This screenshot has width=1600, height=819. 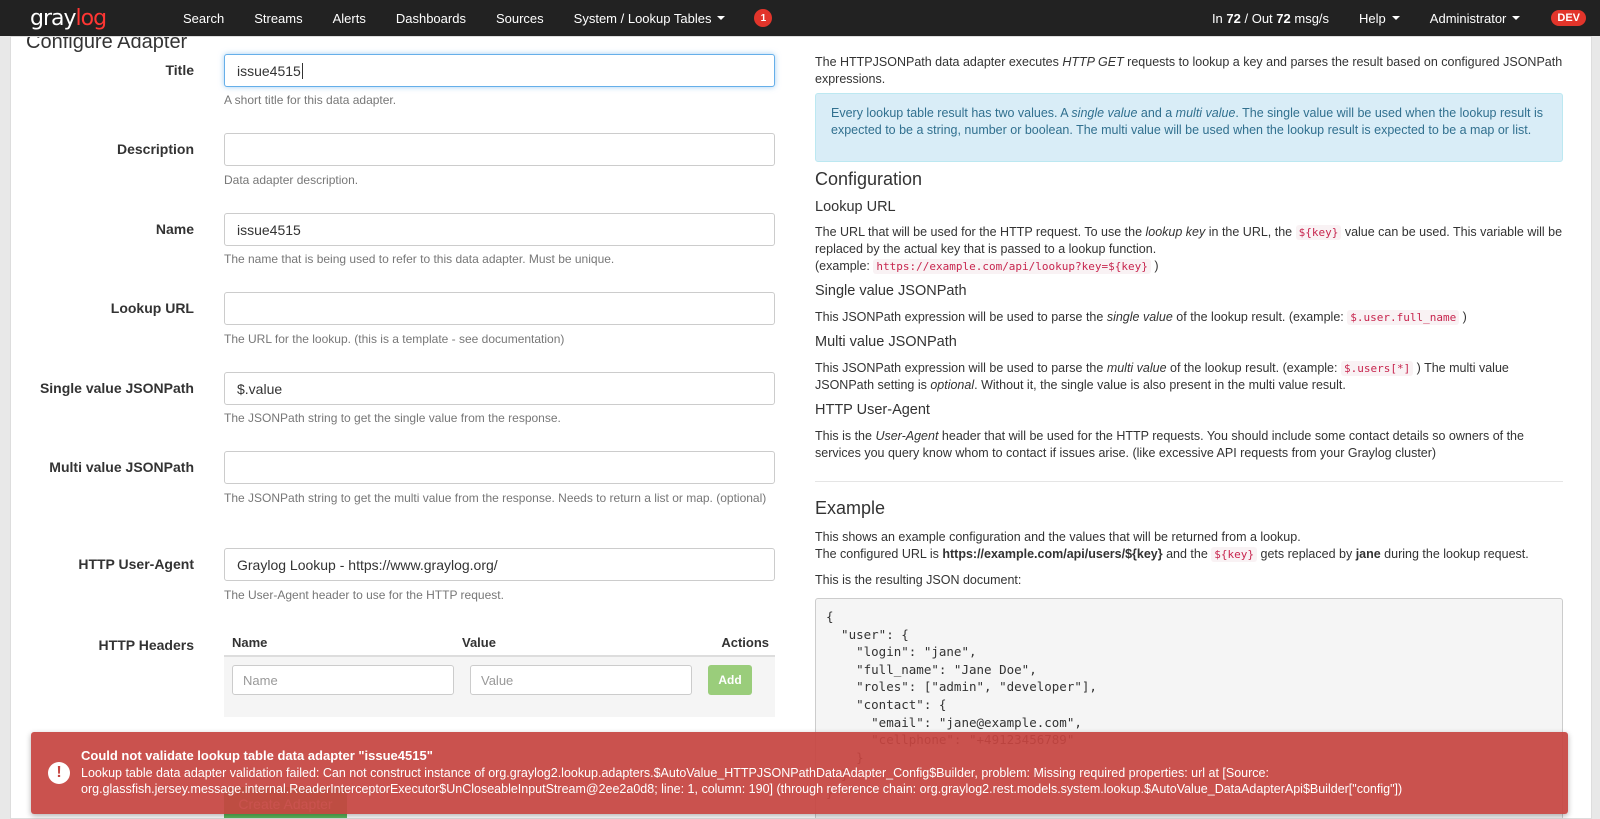 I want to click on example-json-caption: This is the resulting JSON document:, so click(x=918, y=580).